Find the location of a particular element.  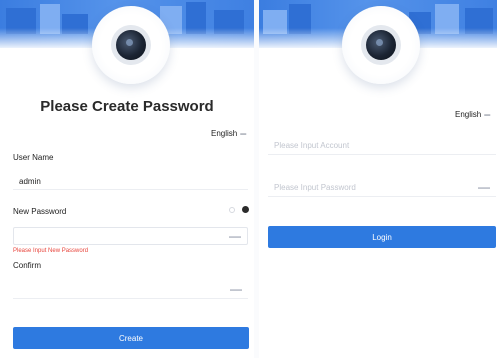

new-password-input is located at coordinates (130, 236).